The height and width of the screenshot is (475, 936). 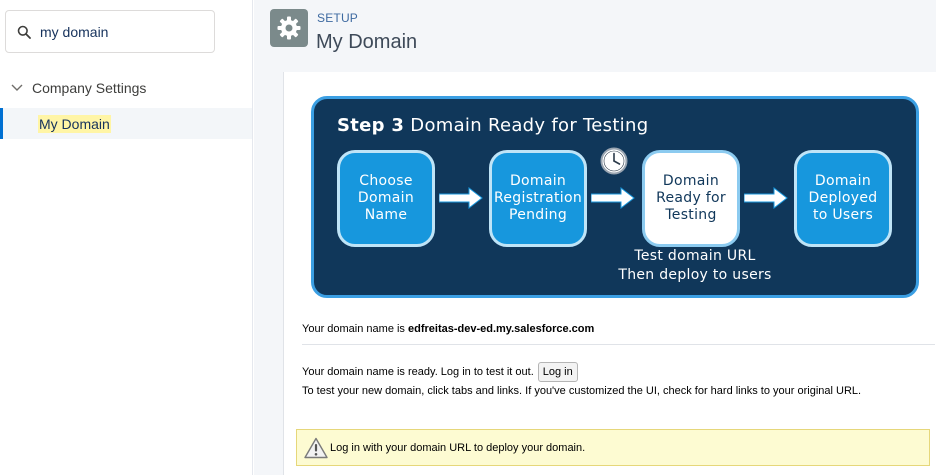 What do you see at coordinates (289, 28) in the screenshot?
I see `gear-icon` at bounding box center [289, 28].